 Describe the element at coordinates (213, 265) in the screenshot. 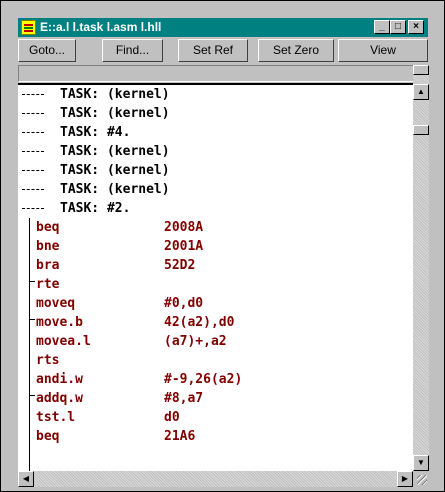

I see `instruction-row: bra 52D2` at that location.